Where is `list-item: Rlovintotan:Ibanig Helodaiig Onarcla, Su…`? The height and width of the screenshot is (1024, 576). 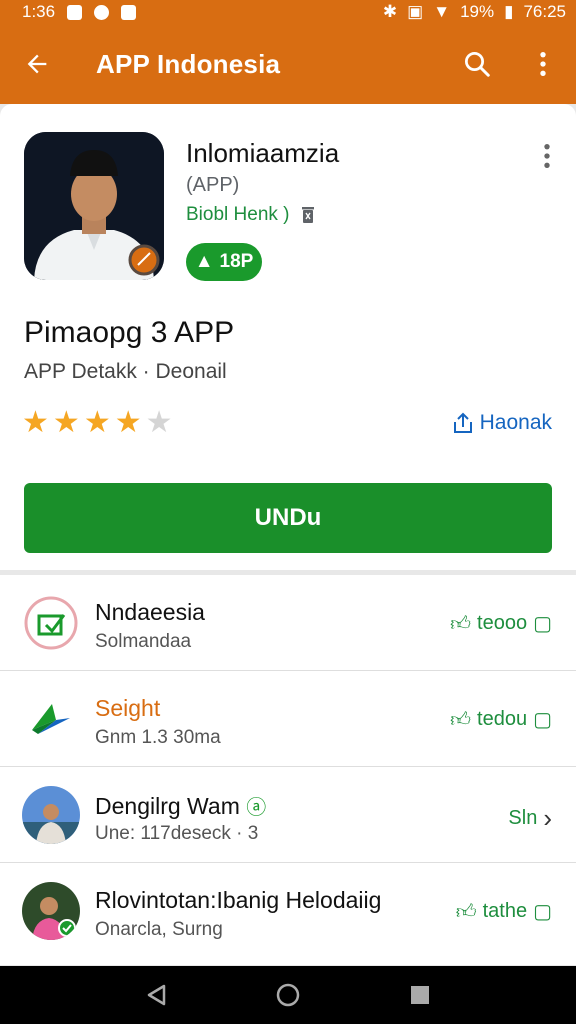 list-item: Rlovintotan:Ibanig Helodaiig Onarcla, Su… is located at coordinates (288, 911).